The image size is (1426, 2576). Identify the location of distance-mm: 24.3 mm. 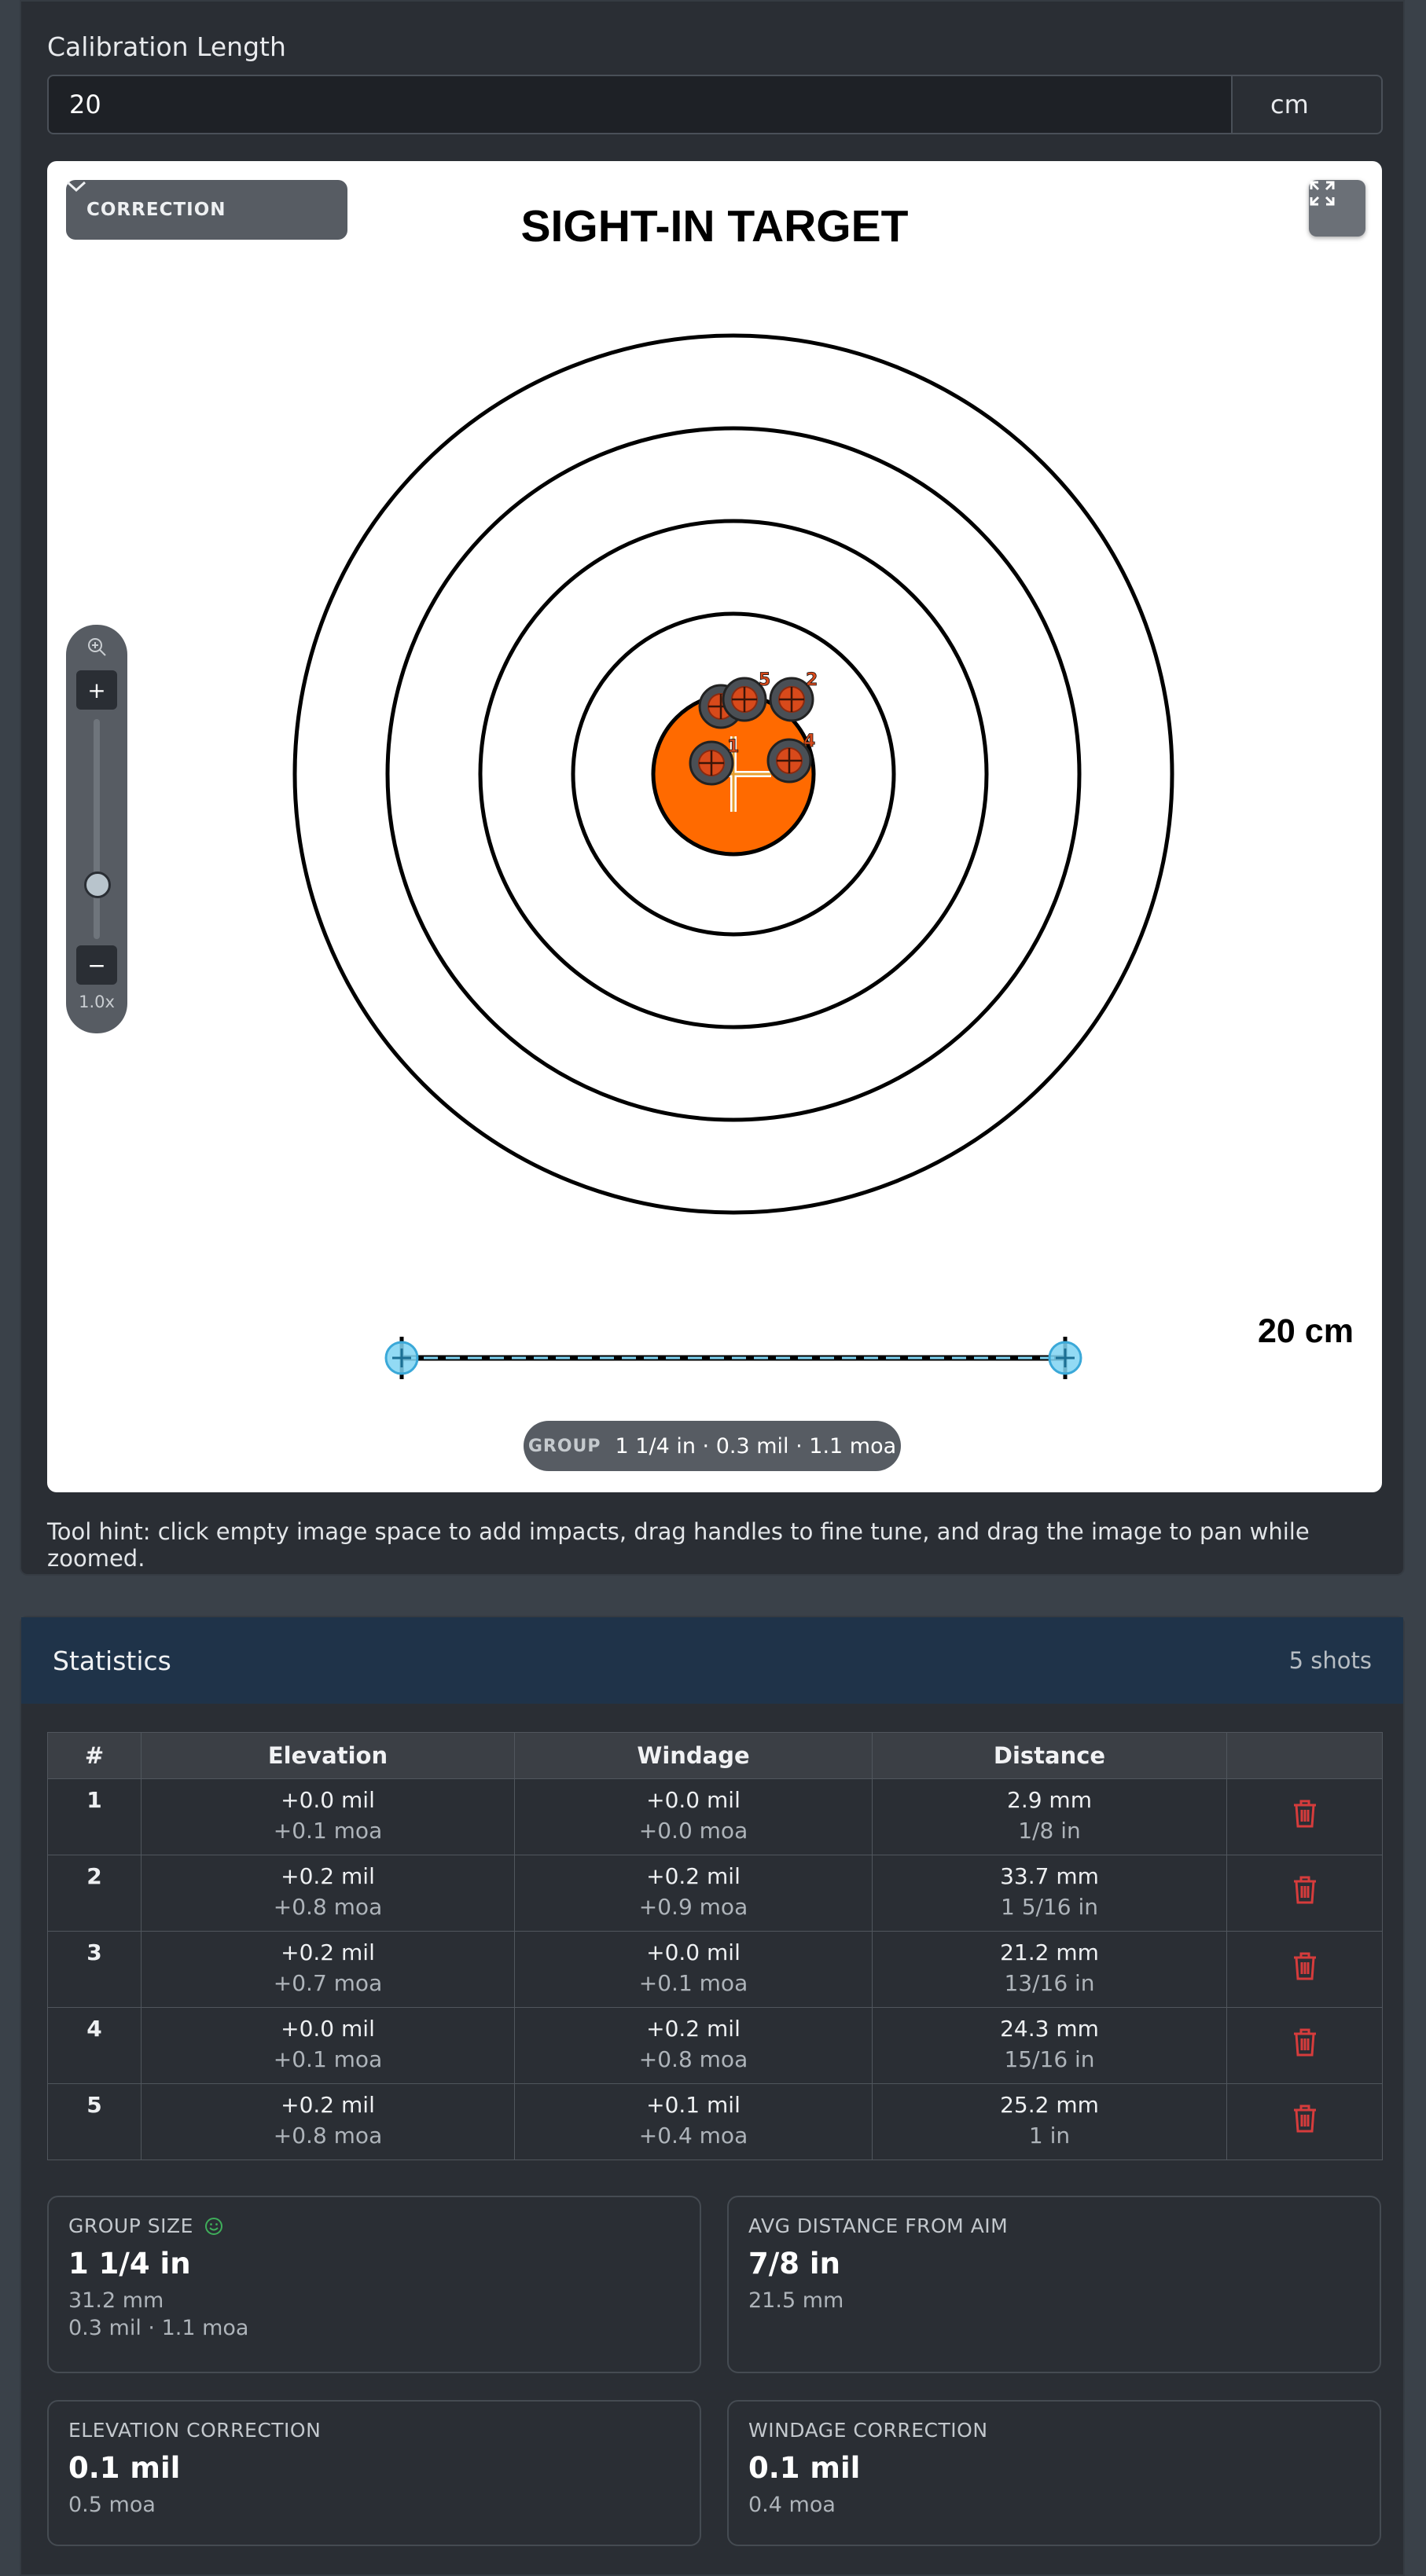
(1049, 2029).